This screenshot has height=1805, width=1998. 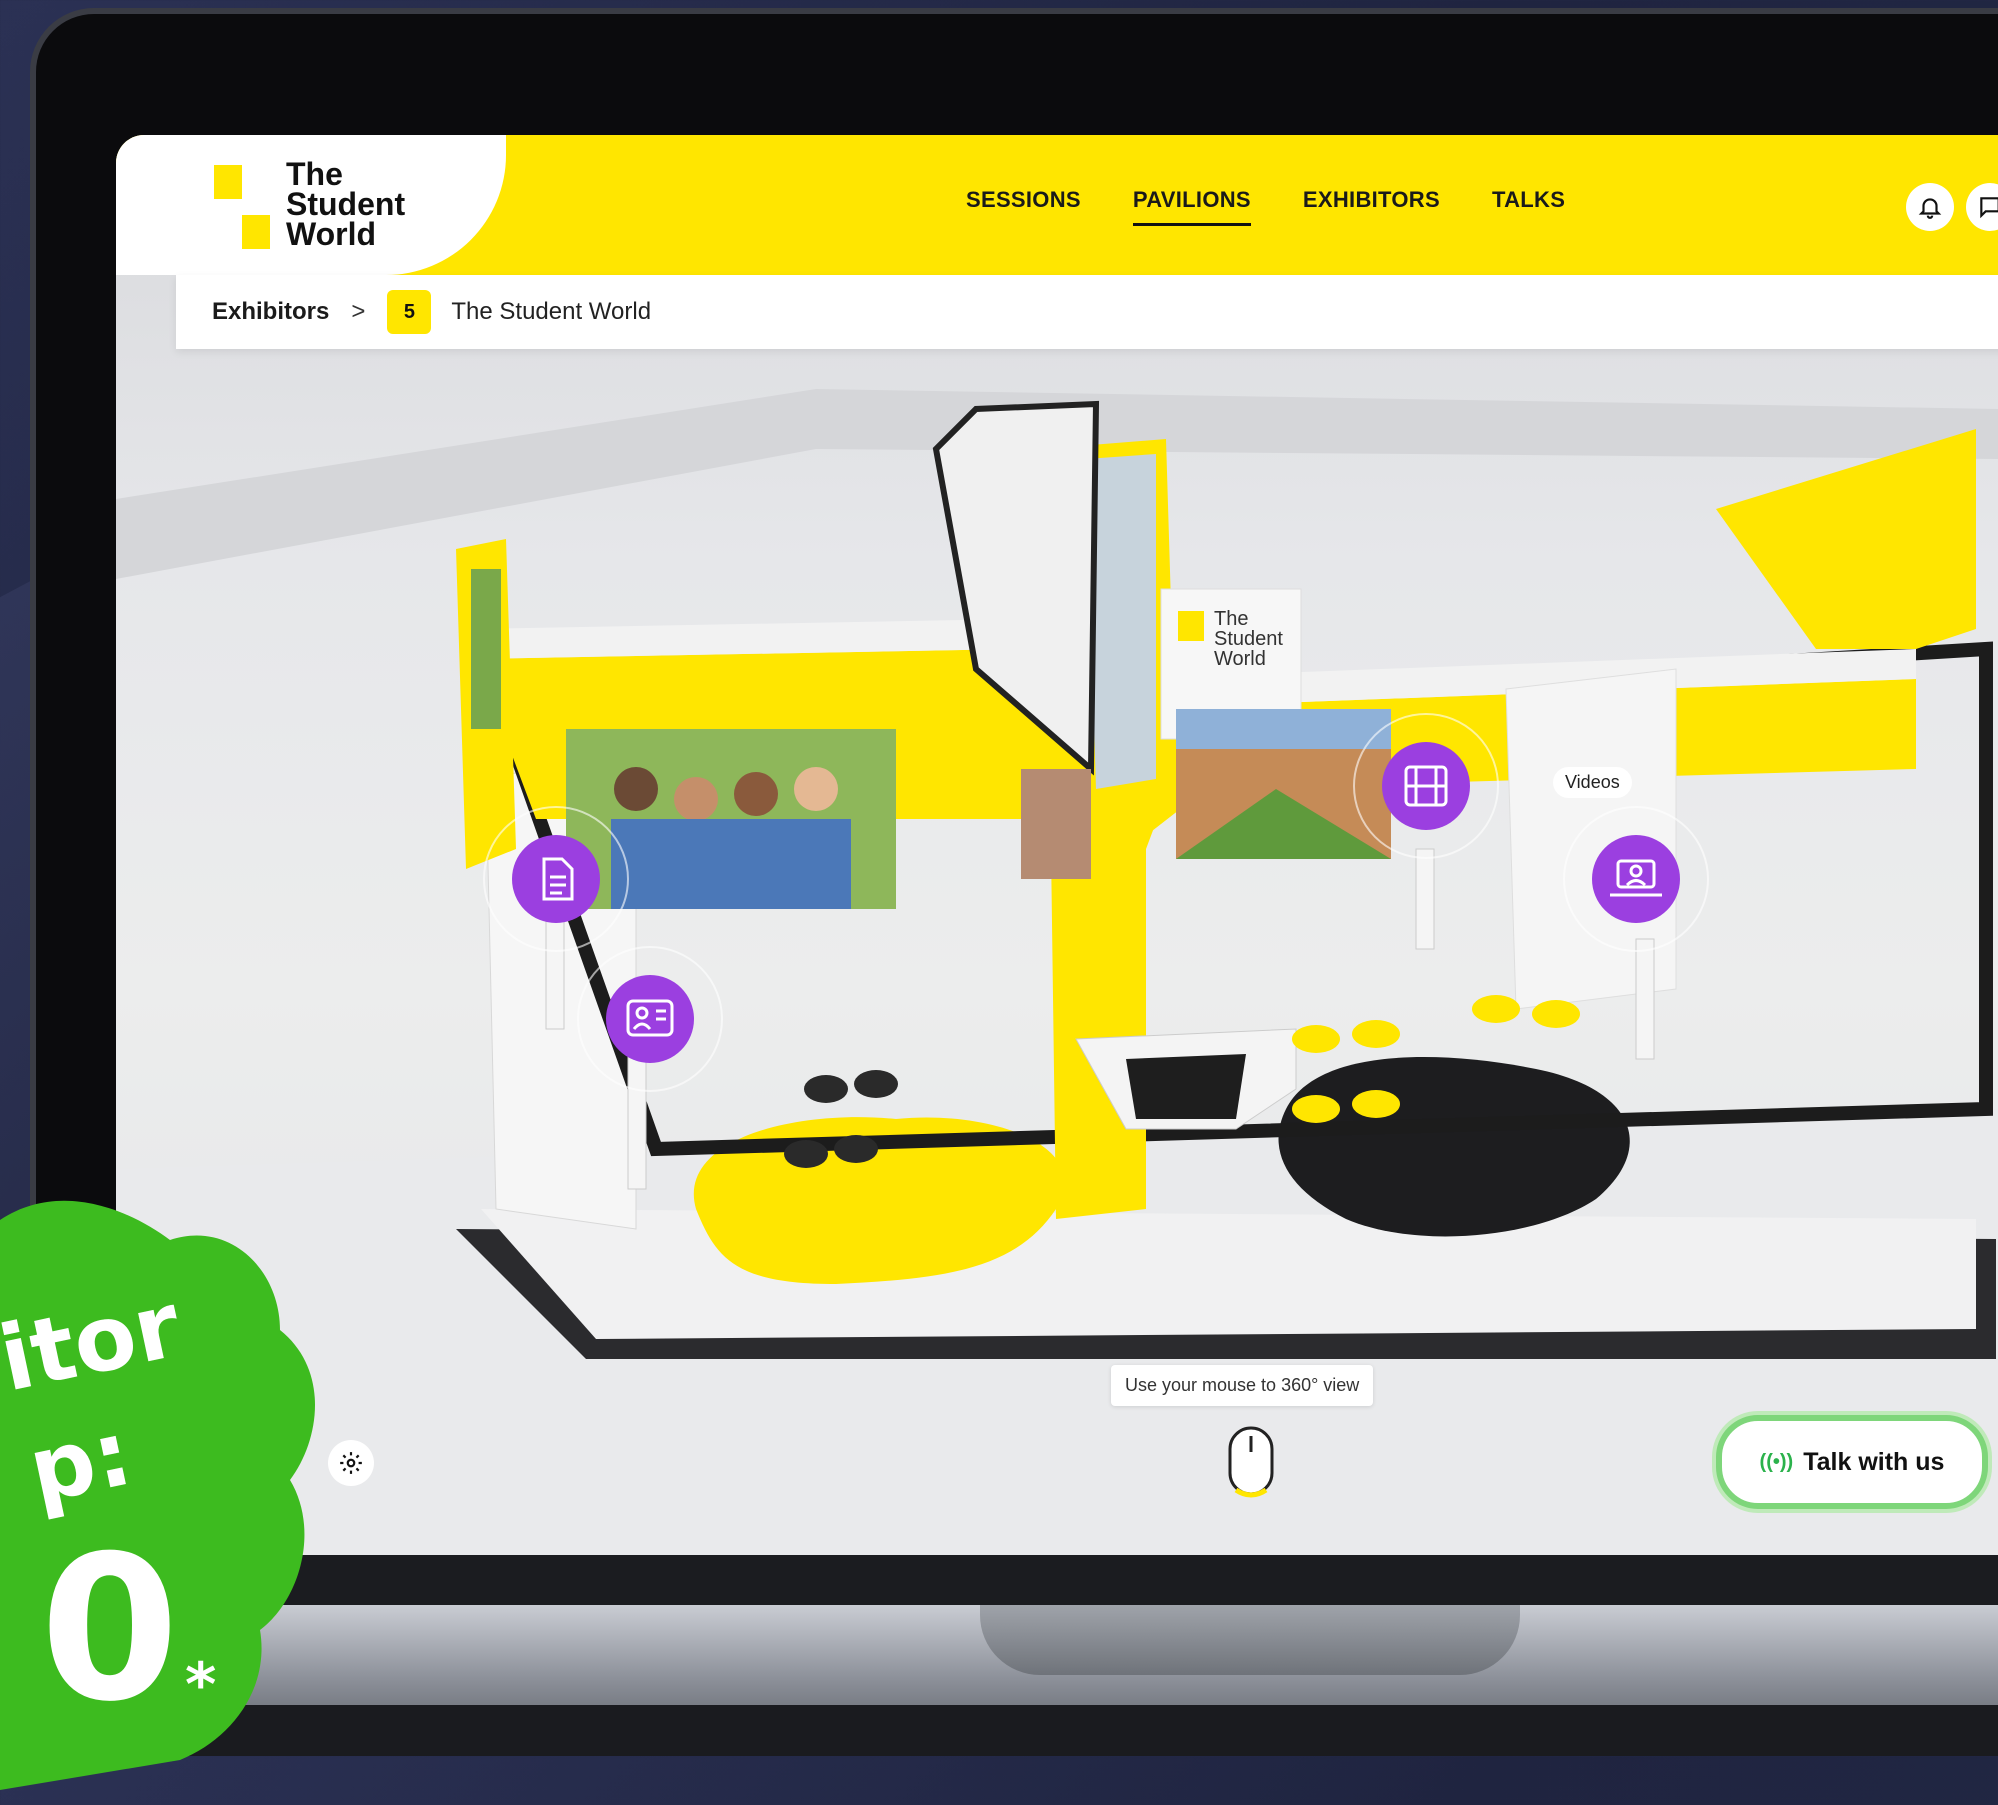 I want to click on laptop-notch, so click(x=1250, y=1640).